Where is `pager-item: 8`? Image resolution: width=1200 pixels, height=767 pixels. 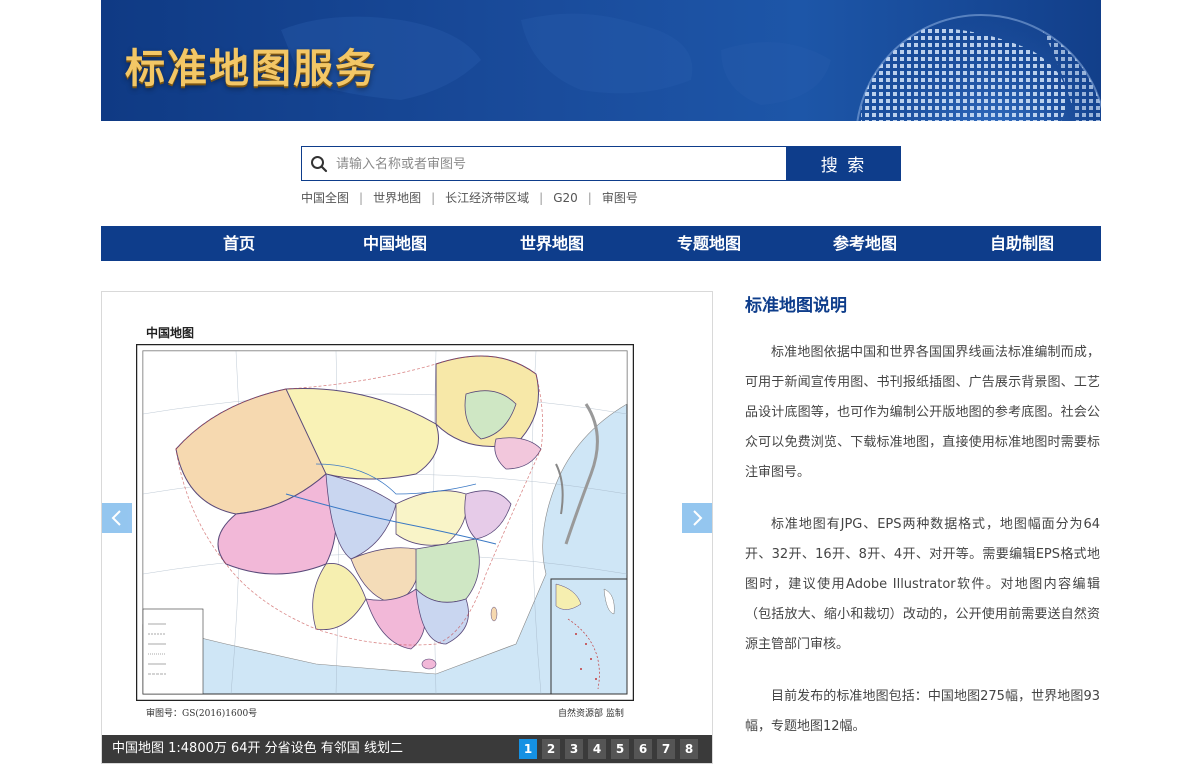
pager-item: 8 is located at coordinates (689, 749).